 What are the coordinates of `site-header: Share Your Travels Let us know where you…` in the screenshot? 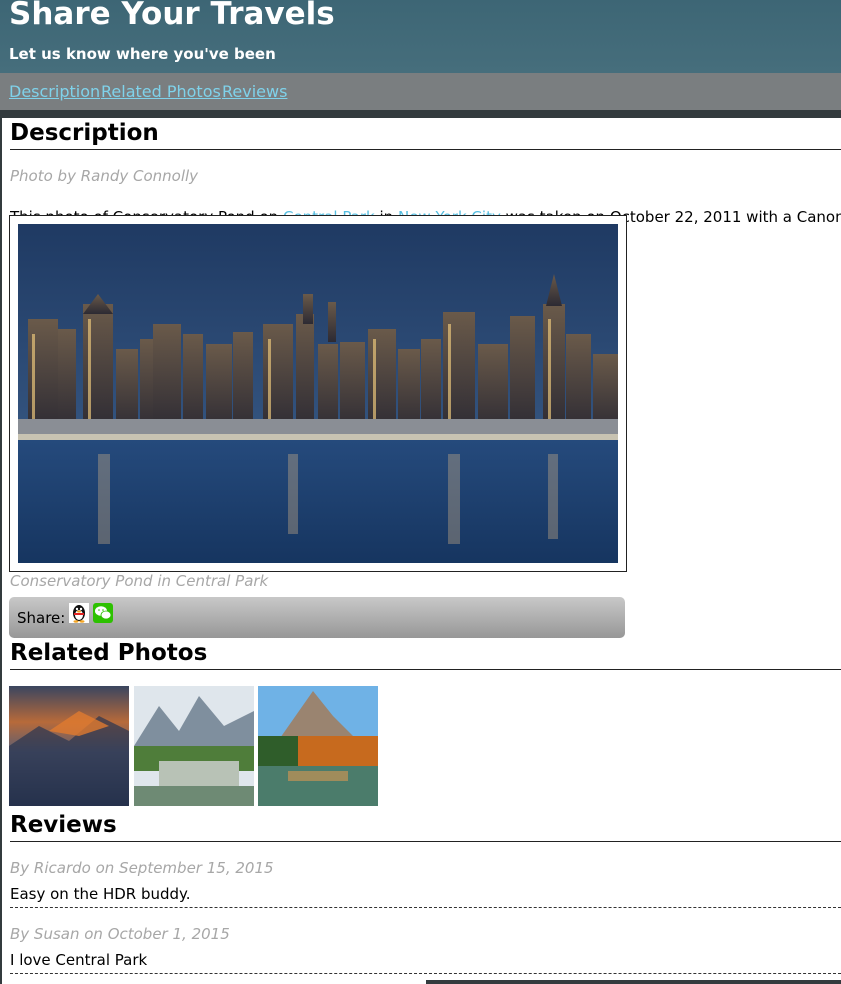 It's located at (420, 36).